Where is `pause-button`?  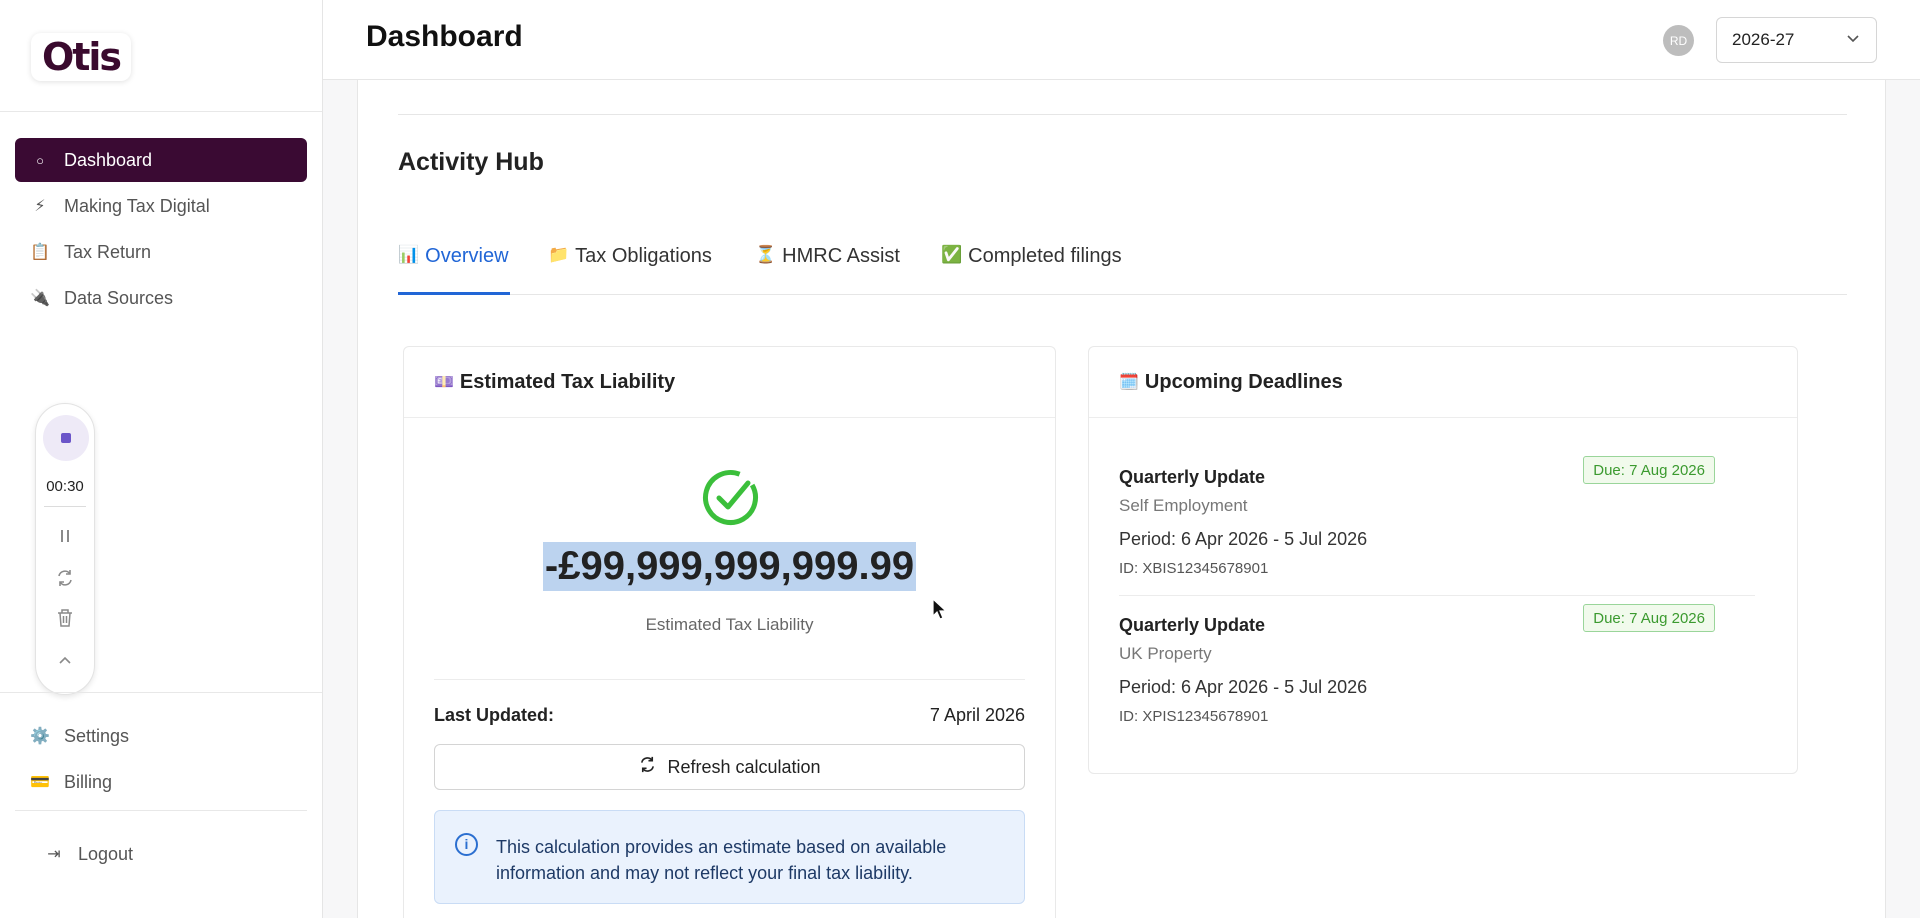 pause-button is located at coordinates (65, 538).